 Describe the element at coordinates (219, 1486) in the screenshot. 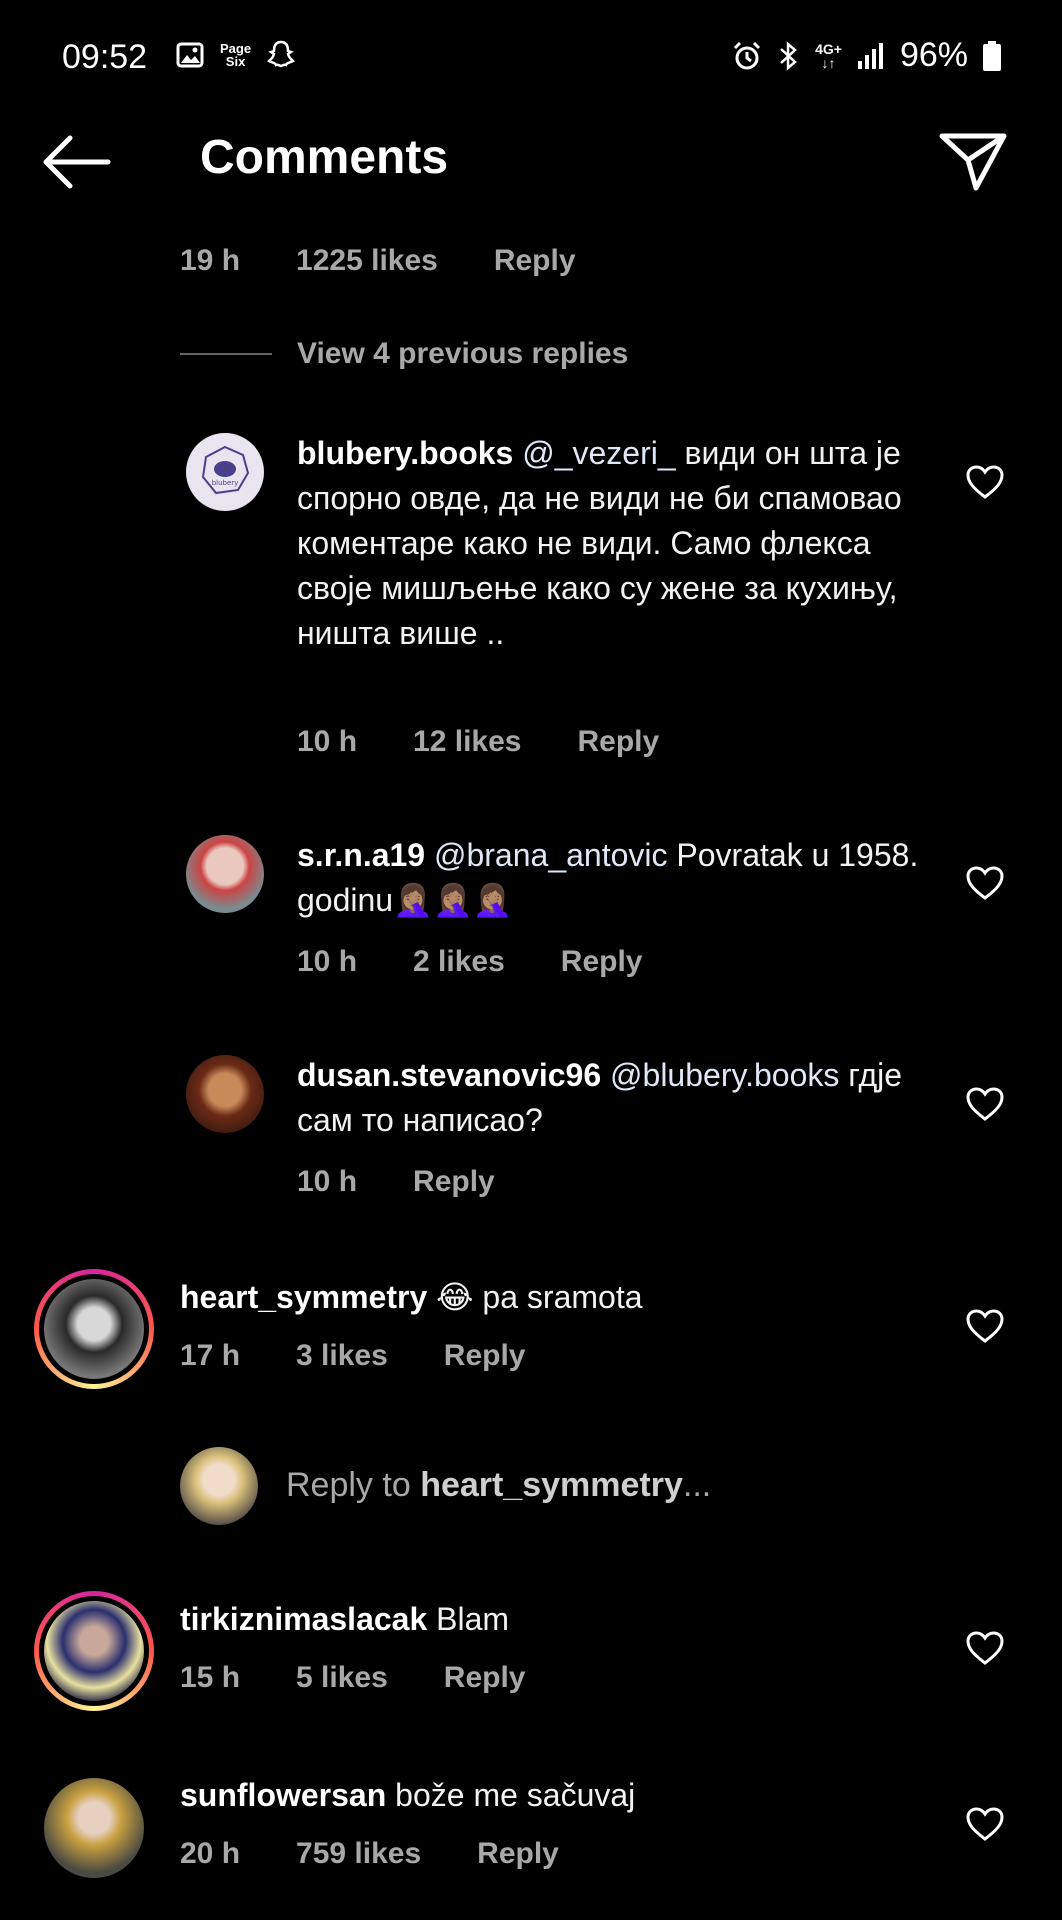

I see `current-user-avatar` at that location.